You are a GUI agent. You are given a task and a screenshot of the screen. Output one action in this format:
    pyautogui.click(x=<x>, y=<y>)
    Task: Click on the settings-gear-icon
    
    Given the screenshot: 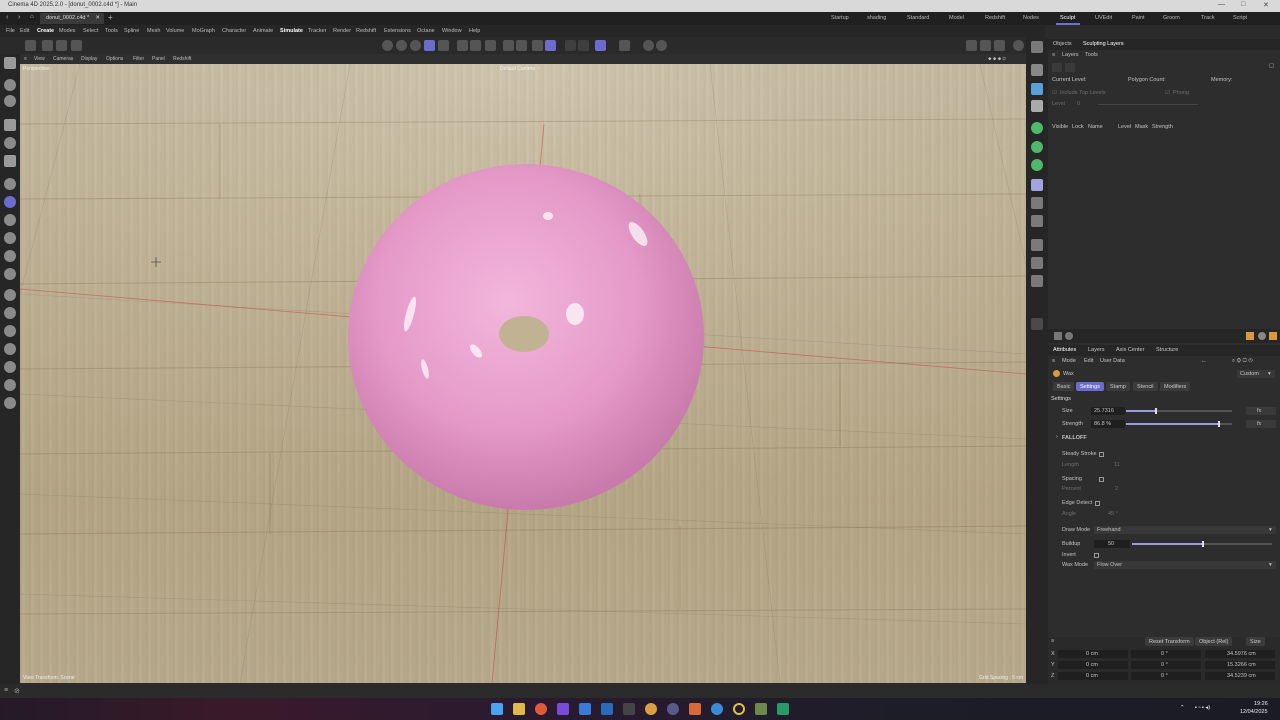 What is the action you would take?
    pyautogui.click(x=475, y=45)
    